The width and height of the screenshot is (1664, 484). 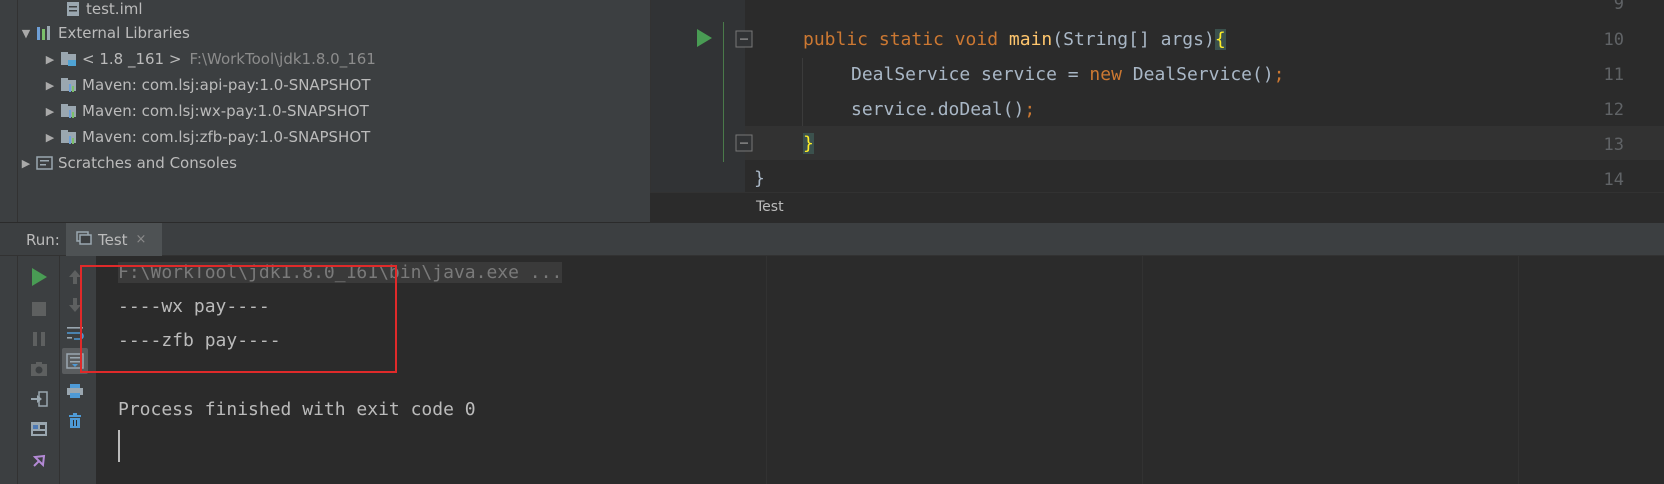 What do you see at coordinates (132, 59) in the screenshot?
I see `tree-item-label: < 1.8 _161 >` at bounding box center [132, 59].